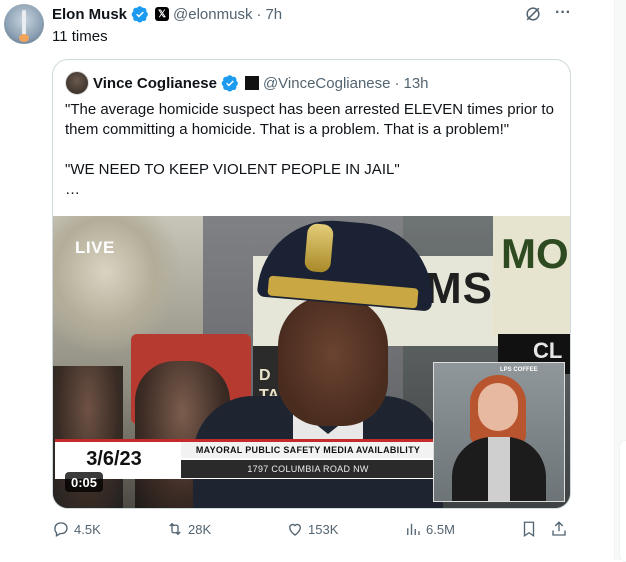  I want to click on sidebar-card-edge, so click(622, 501).